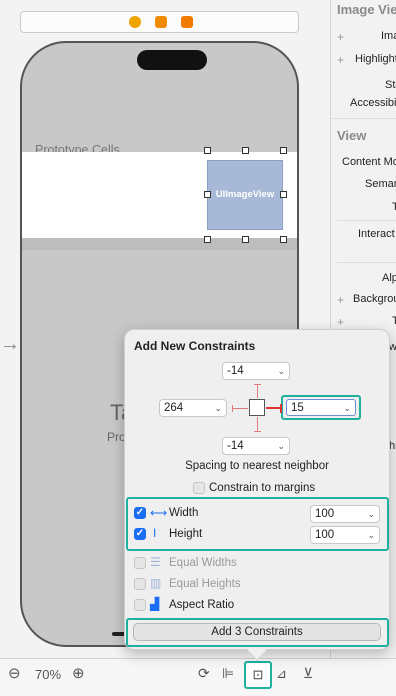 This screenshot has height=696, width=396. I want to click on trailing-strut-cap, so click(281, 408).